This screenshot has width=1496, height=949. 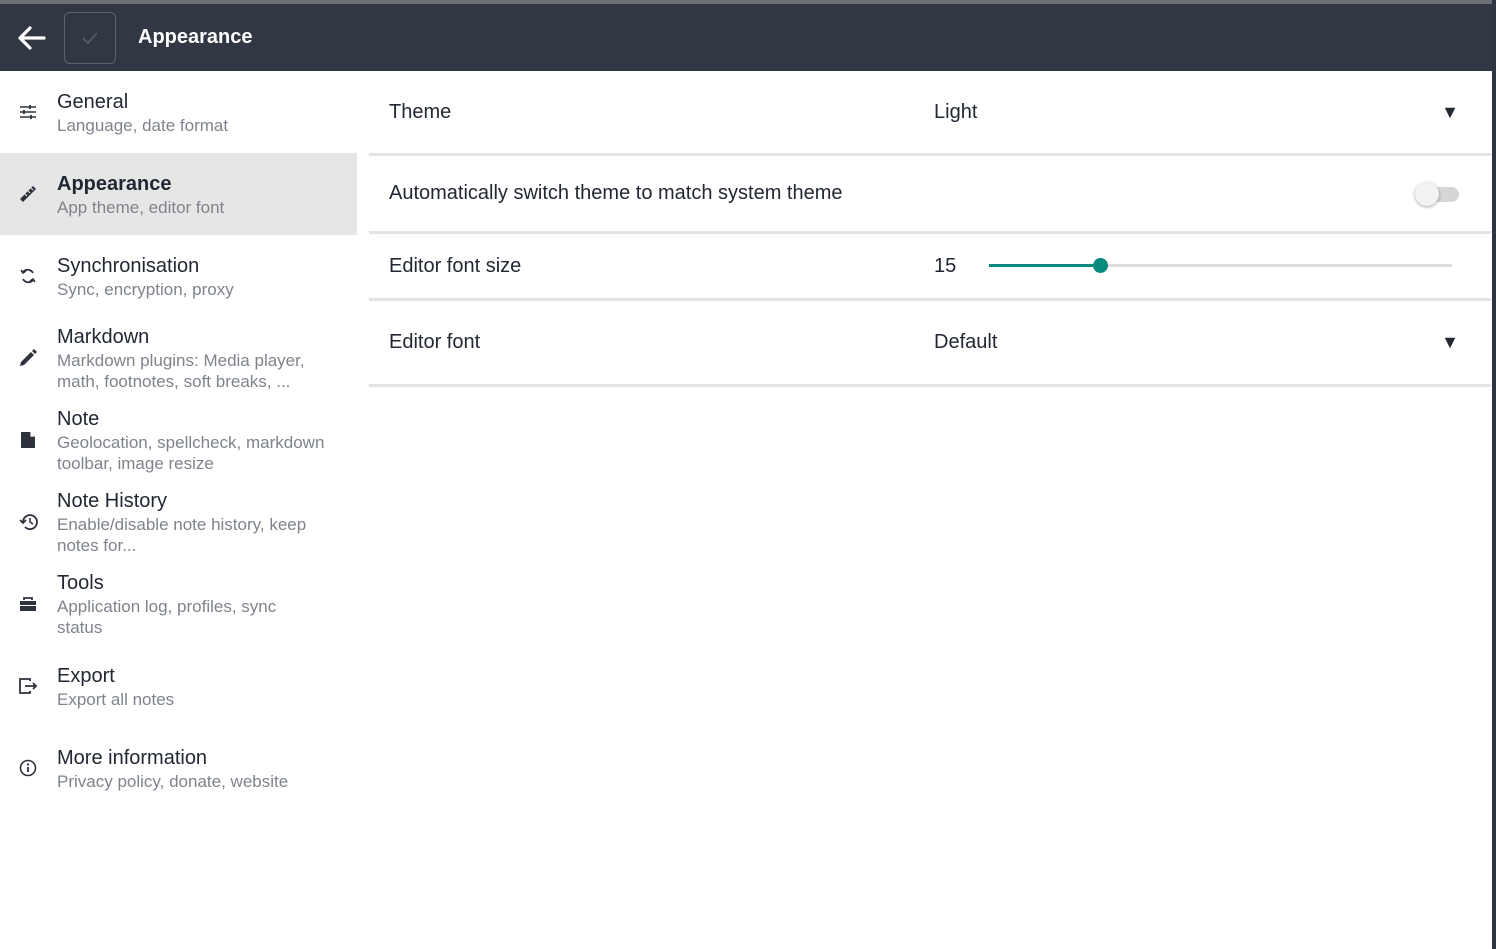 I want to click on auto-switch-toggle, so click(x=1437, y=193).